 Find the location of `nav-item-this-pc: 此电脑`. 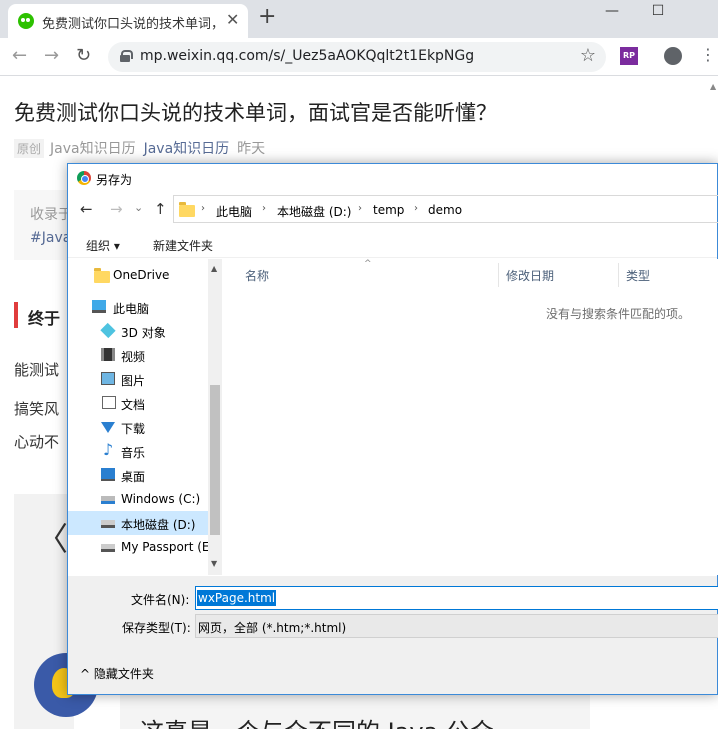

nav-item-this-pc: 此电脑 is located at coordinates (138, 307).